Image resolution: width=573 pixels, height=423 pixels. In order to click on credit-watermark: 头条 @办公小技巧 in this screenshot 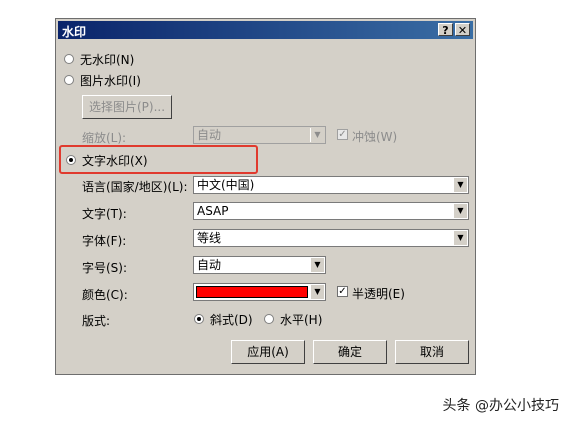, I will do `click(500, 406)`.